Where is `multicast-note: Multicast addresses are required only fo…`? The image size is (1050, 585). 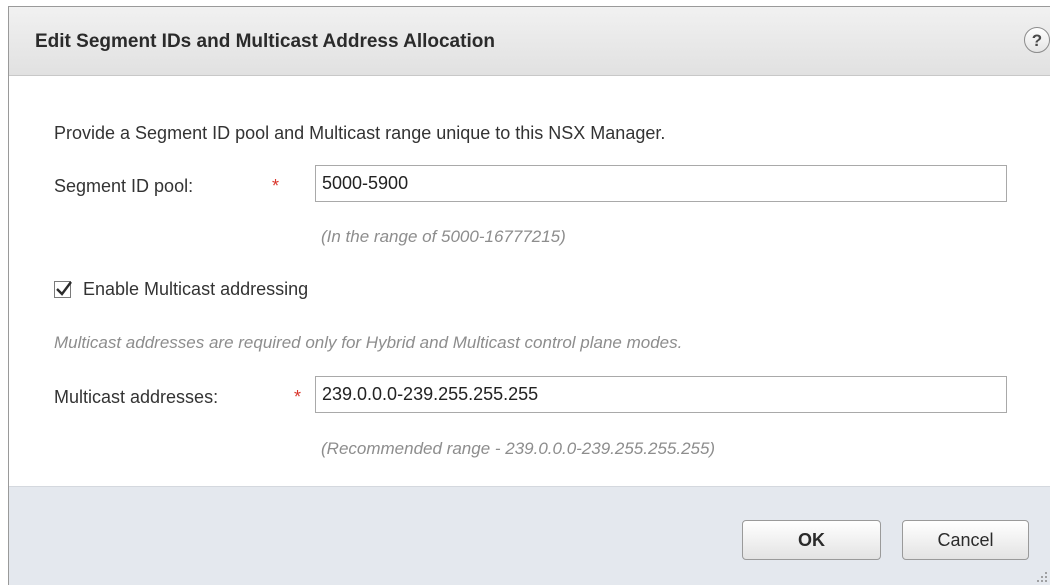
multicast-note: Multicast addresses are required only fo… is located at coordinates (368, 342).